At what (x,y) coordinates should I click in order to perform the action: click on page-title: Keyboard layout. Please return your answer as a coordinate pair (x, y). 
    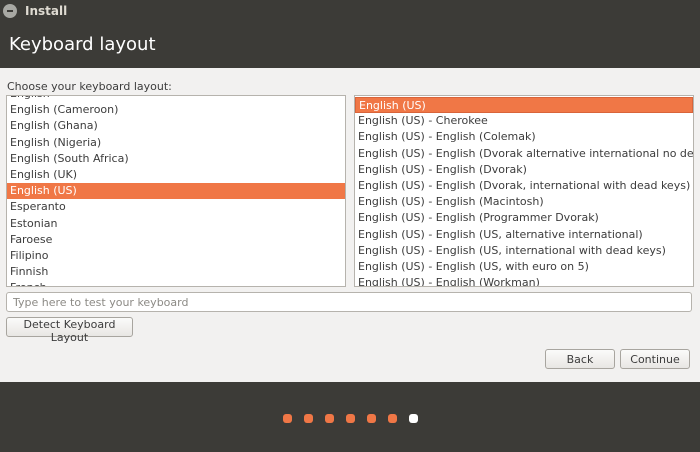
    Looking at the image, I should click on (82, 44).